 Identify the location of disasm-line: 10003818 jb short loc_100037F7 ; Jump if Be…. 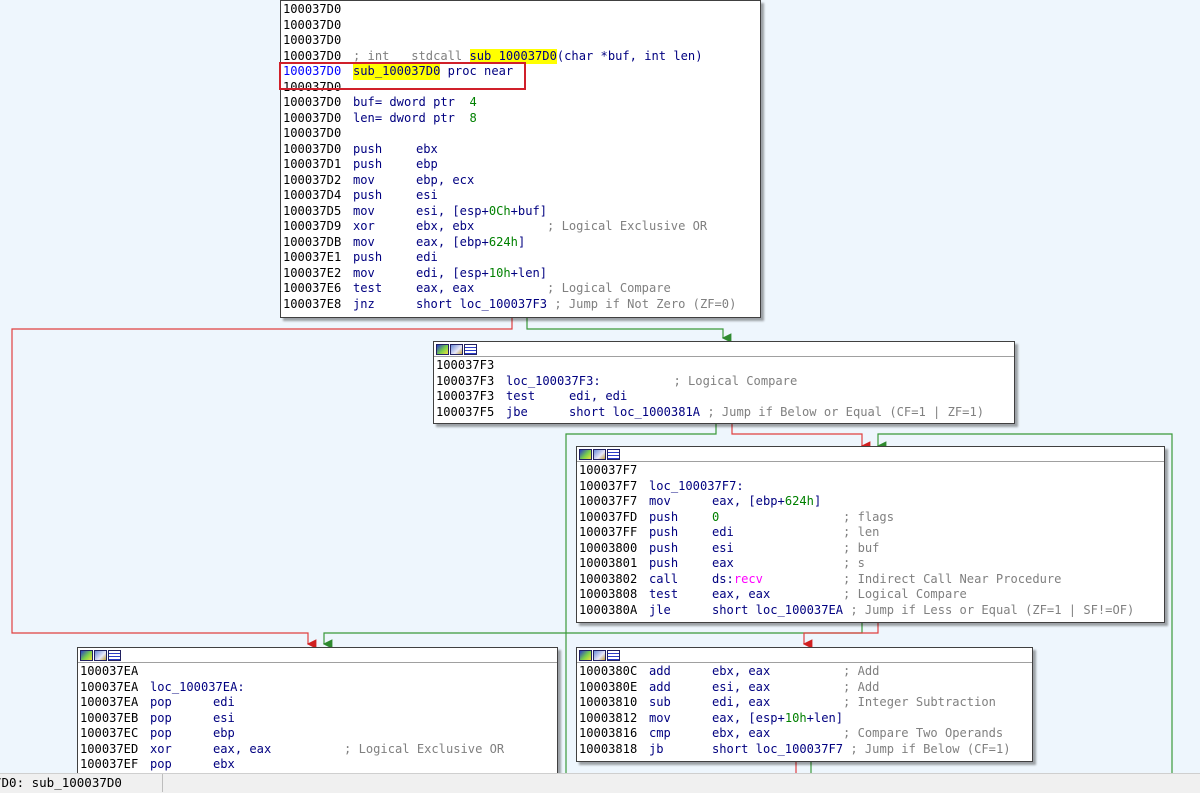
(804, 750).